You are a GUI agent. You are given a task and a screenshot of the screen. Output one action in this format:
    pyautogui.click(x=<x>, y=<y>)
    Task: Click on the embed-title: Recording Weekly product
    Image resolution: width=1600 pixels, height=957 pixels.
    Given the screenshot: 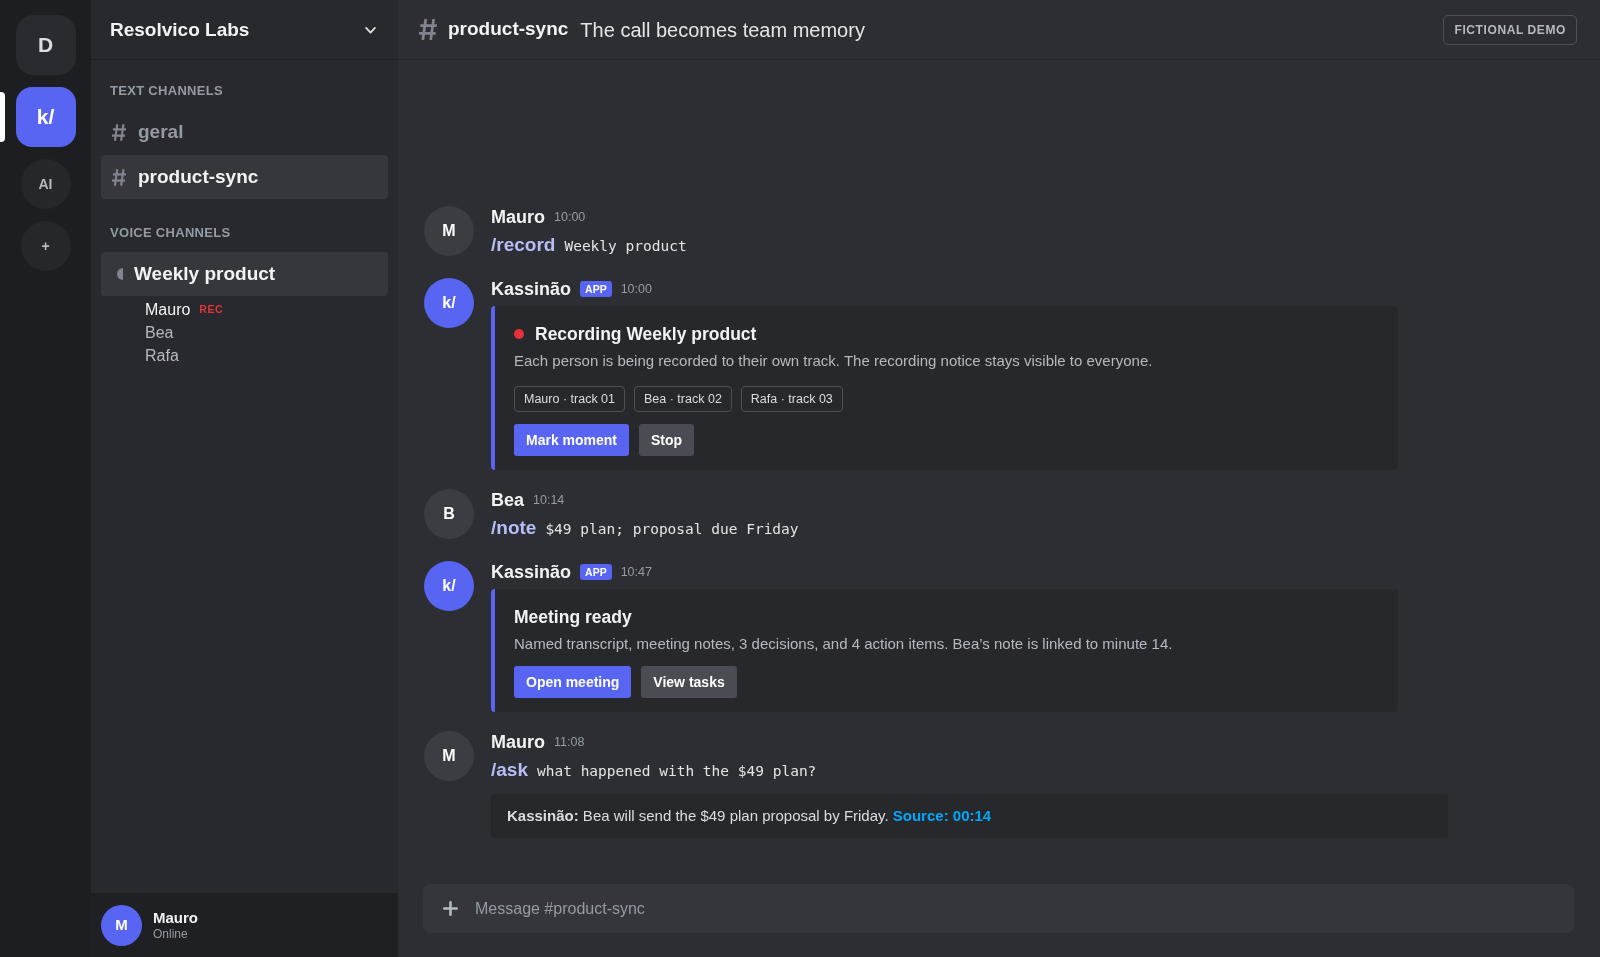 What is the action you would take?
    pyautogui.click(x=646, y=334)
    